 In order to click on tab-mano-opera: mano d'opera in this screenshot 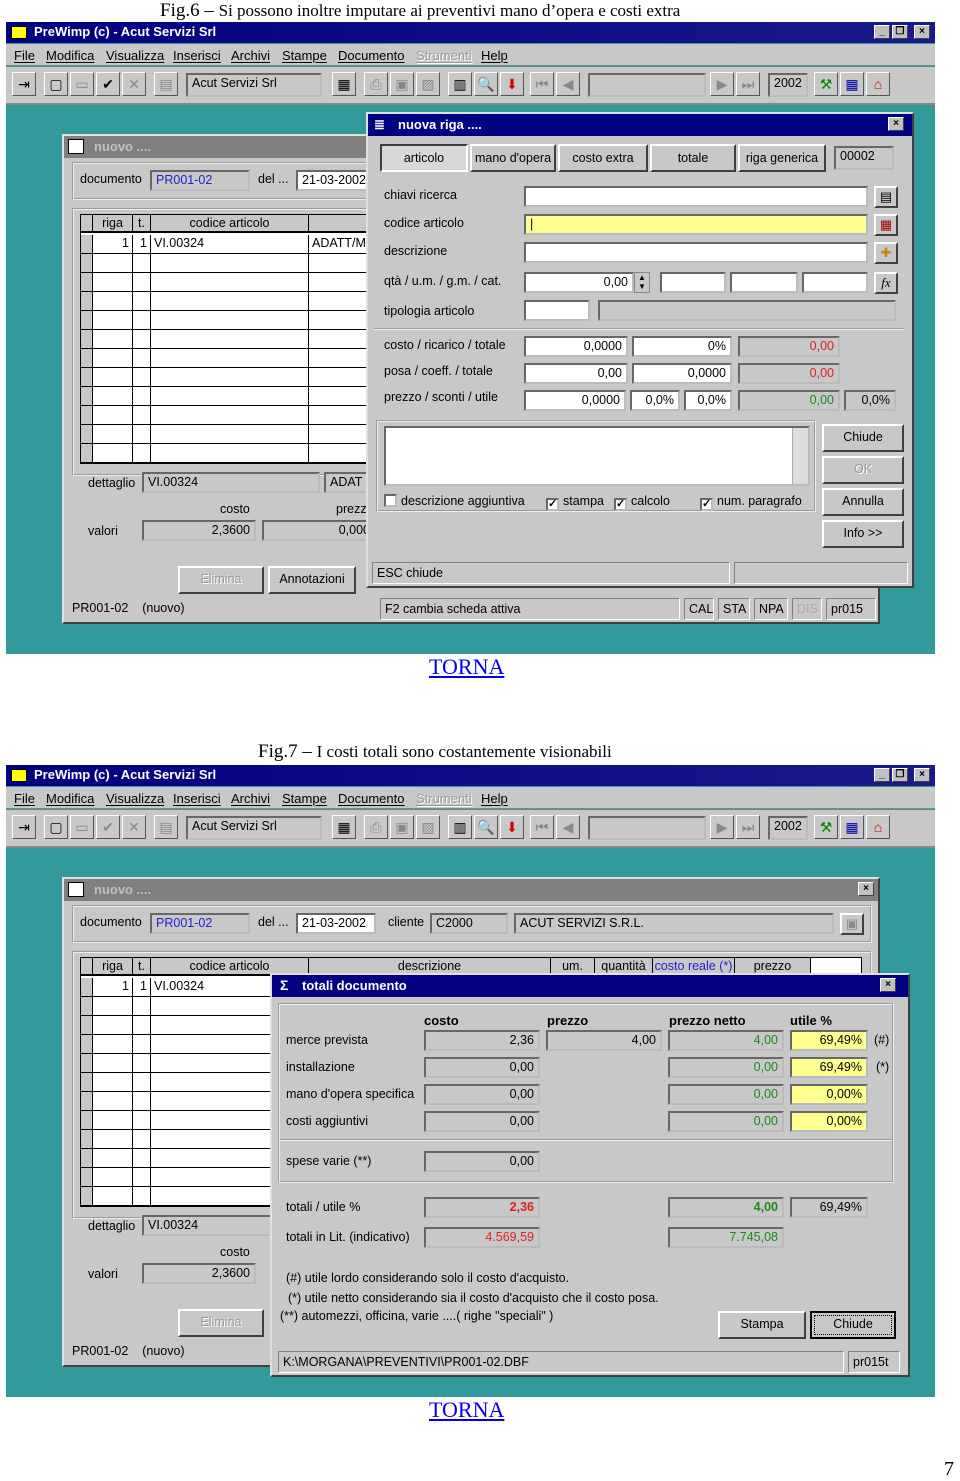, I will do `click(513, 158)`.